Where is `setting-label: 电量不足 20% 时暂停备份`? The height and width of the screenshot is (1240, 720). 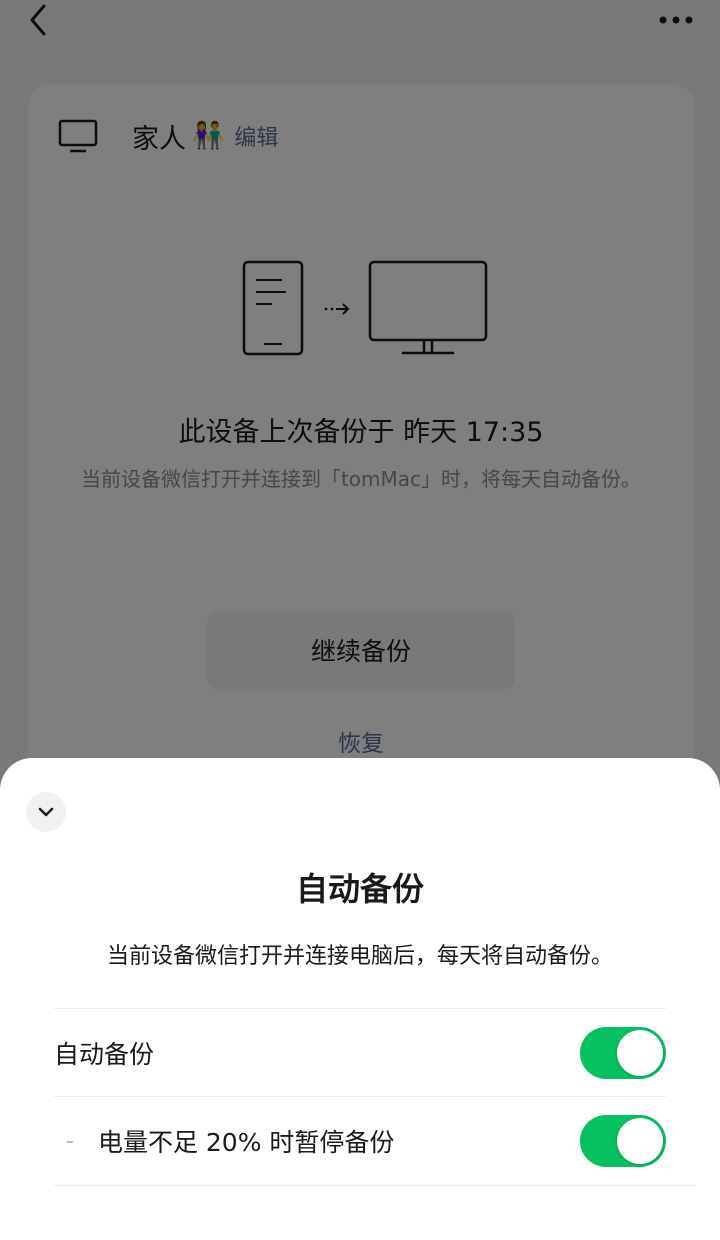
setting-label: 电量不足 20% 时暂停备份 is located at coordinates (246, 1142).